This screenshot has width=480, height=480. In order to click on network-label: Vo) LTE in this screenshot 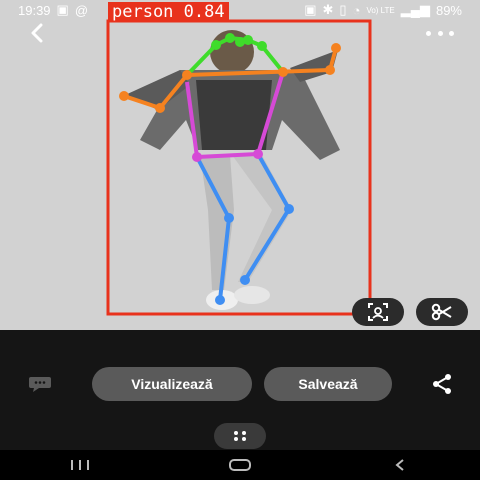, I will do `click(380, 10)`.